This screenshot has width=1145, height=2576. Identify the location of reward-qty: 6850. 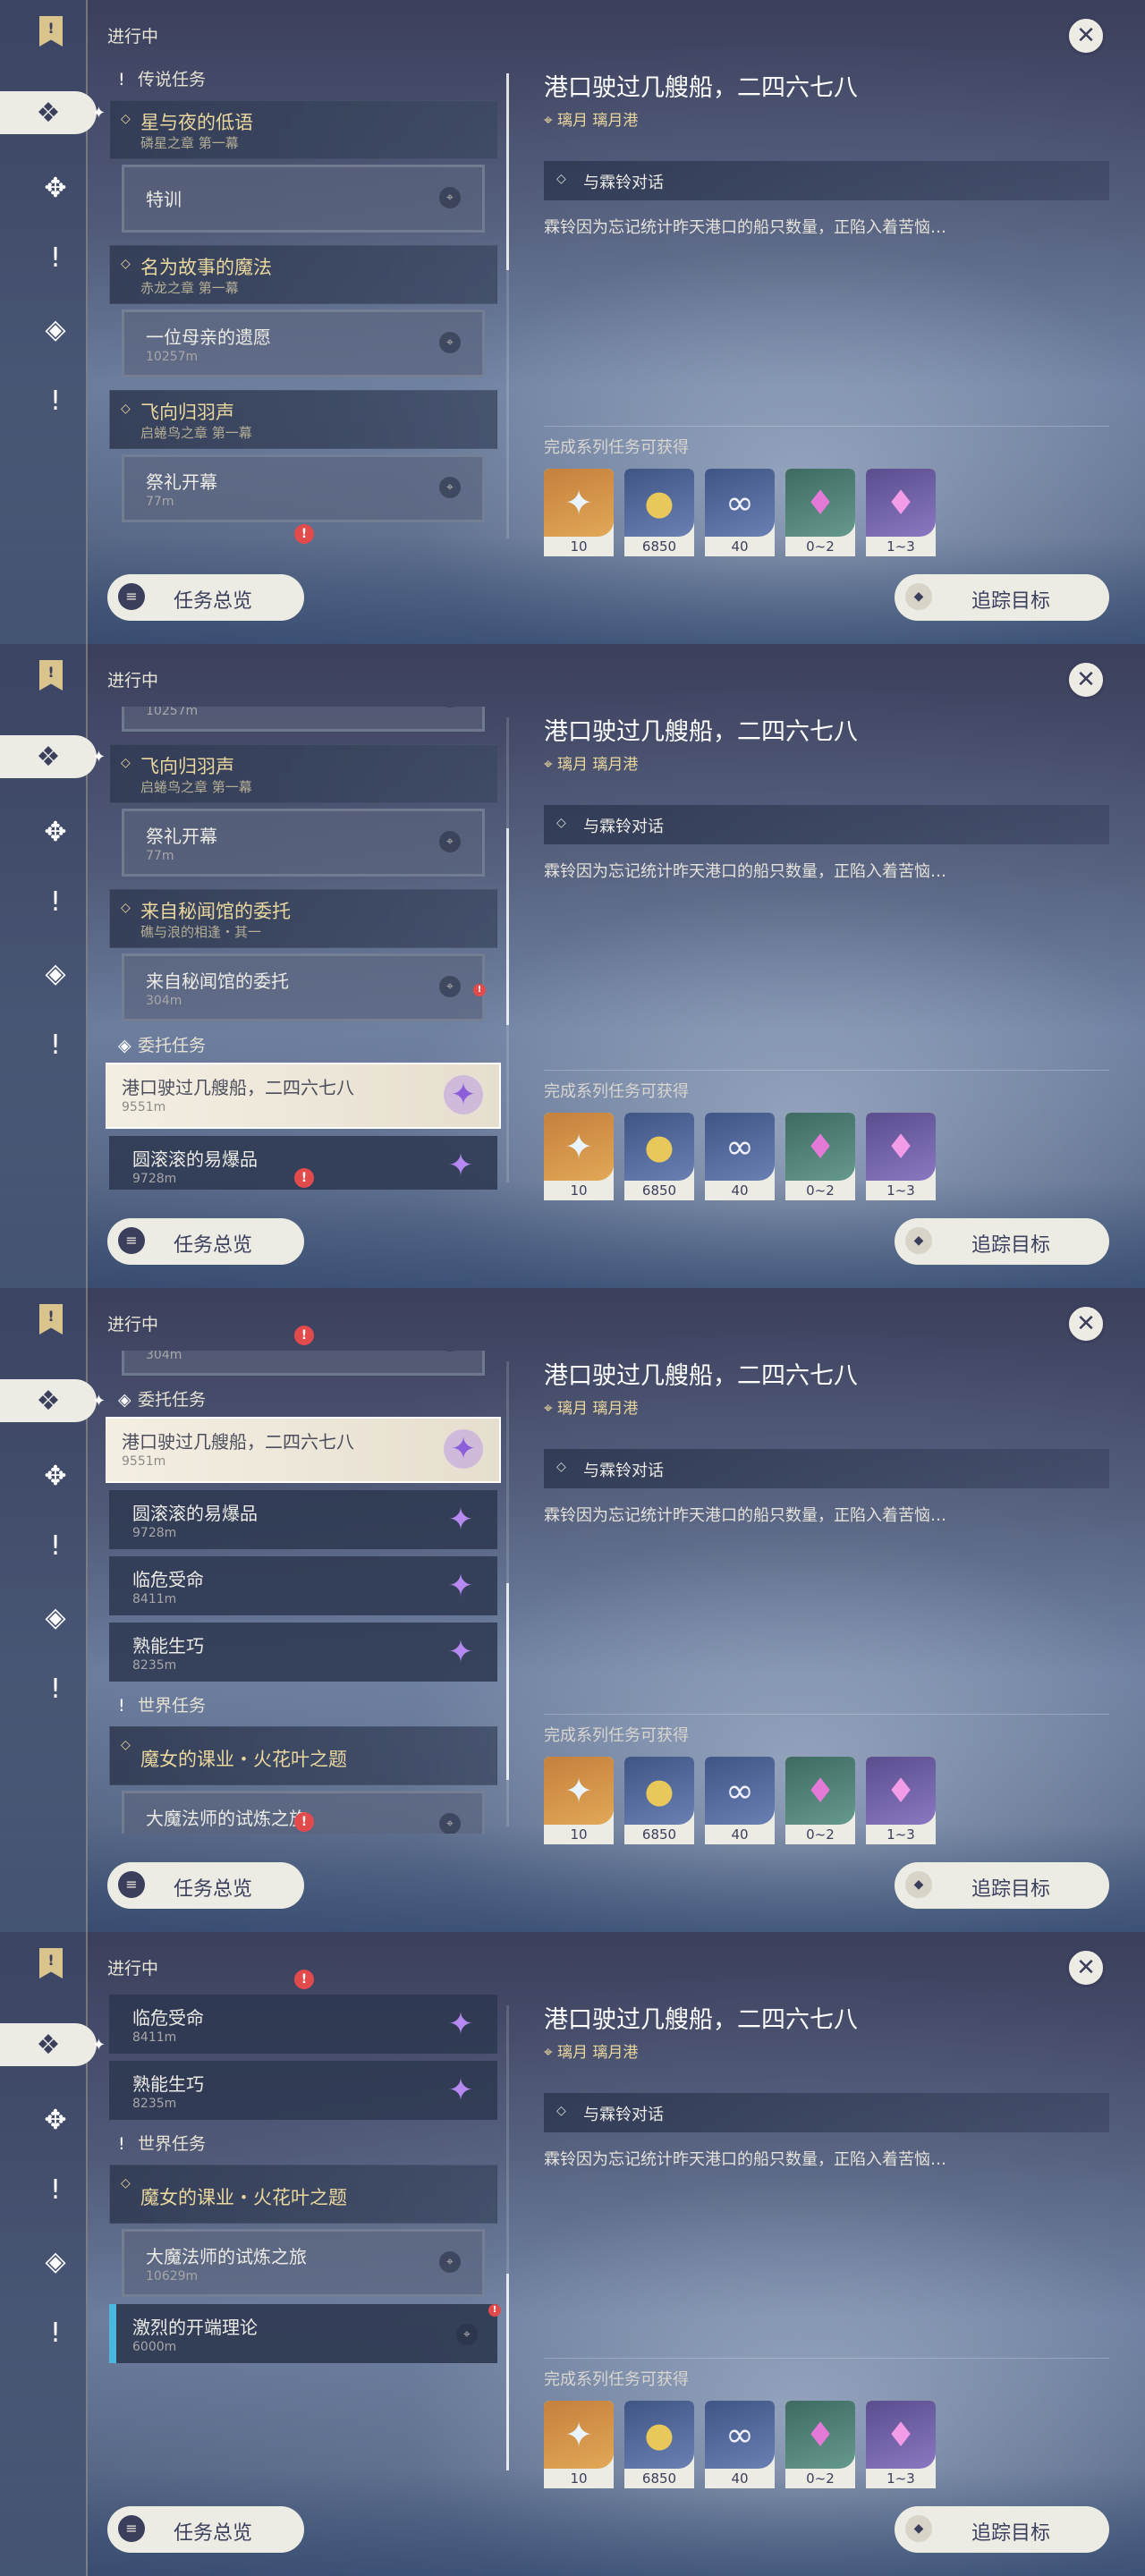
(659, 2478).